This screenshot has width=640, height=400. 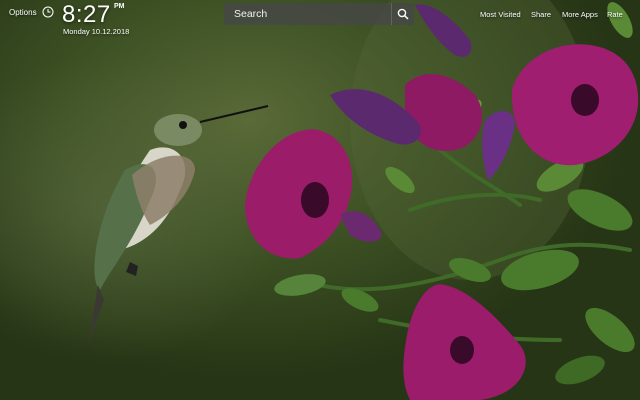 I want to click on search-input: Search, so click(x=319, y=14).